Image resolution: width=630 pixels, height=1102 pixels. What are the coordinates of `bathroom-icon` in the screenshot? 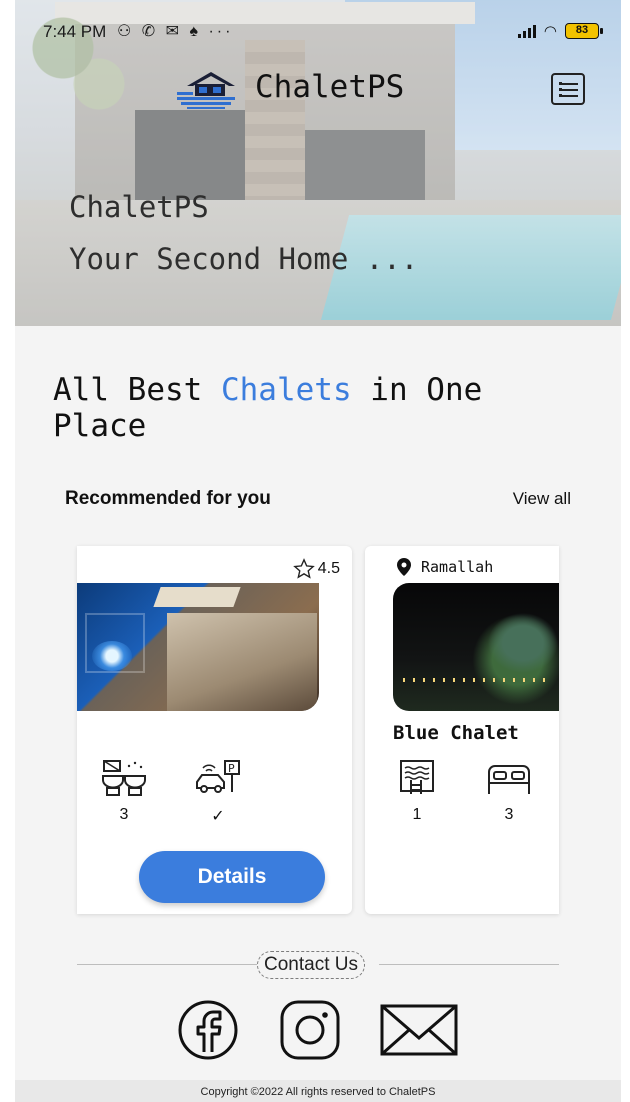 It's located at (124, 778).